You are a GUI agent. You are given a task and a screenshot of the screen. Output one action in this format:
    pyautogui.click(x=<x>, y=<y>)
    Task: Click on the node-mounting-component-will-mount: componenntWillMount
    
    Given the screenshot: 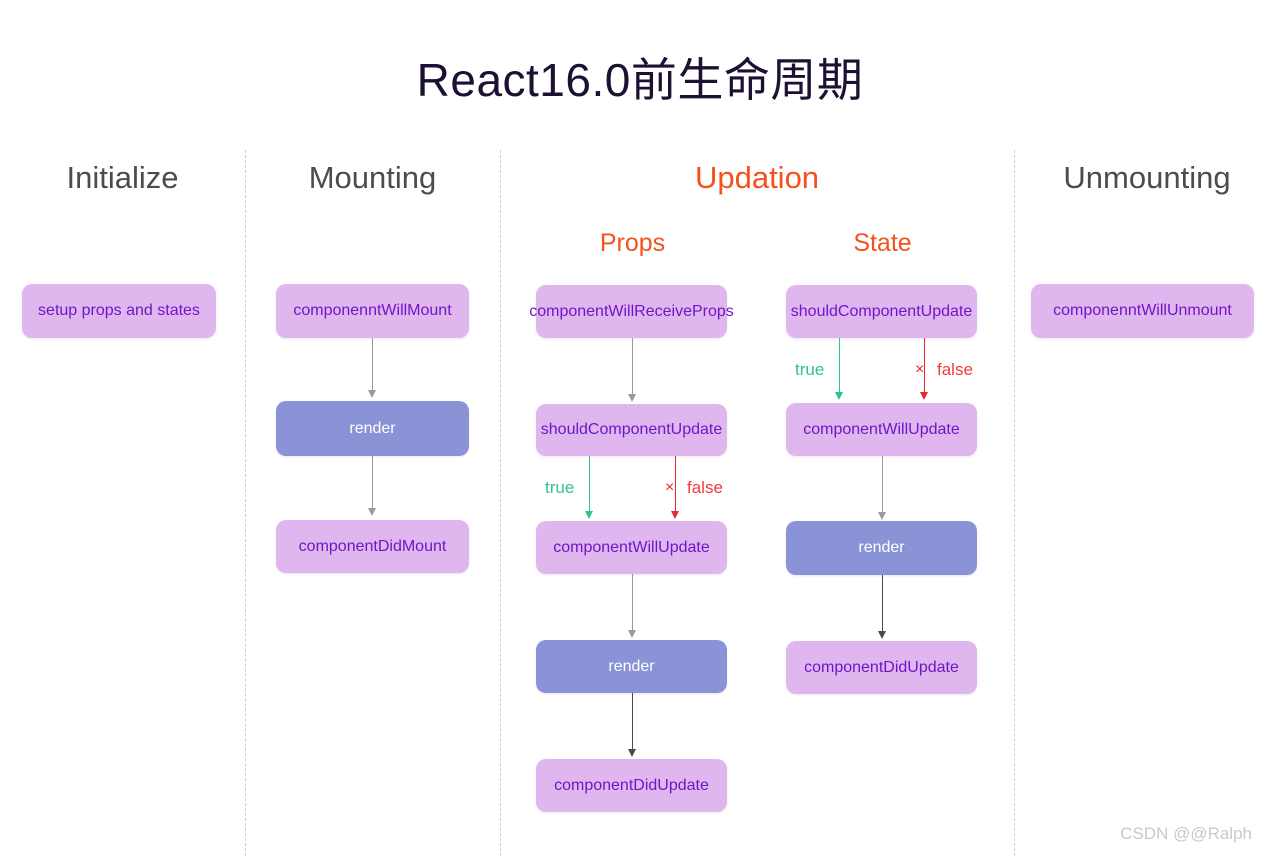 What is the action you would take?
    pyautogui.click(x=372, y=311)
    